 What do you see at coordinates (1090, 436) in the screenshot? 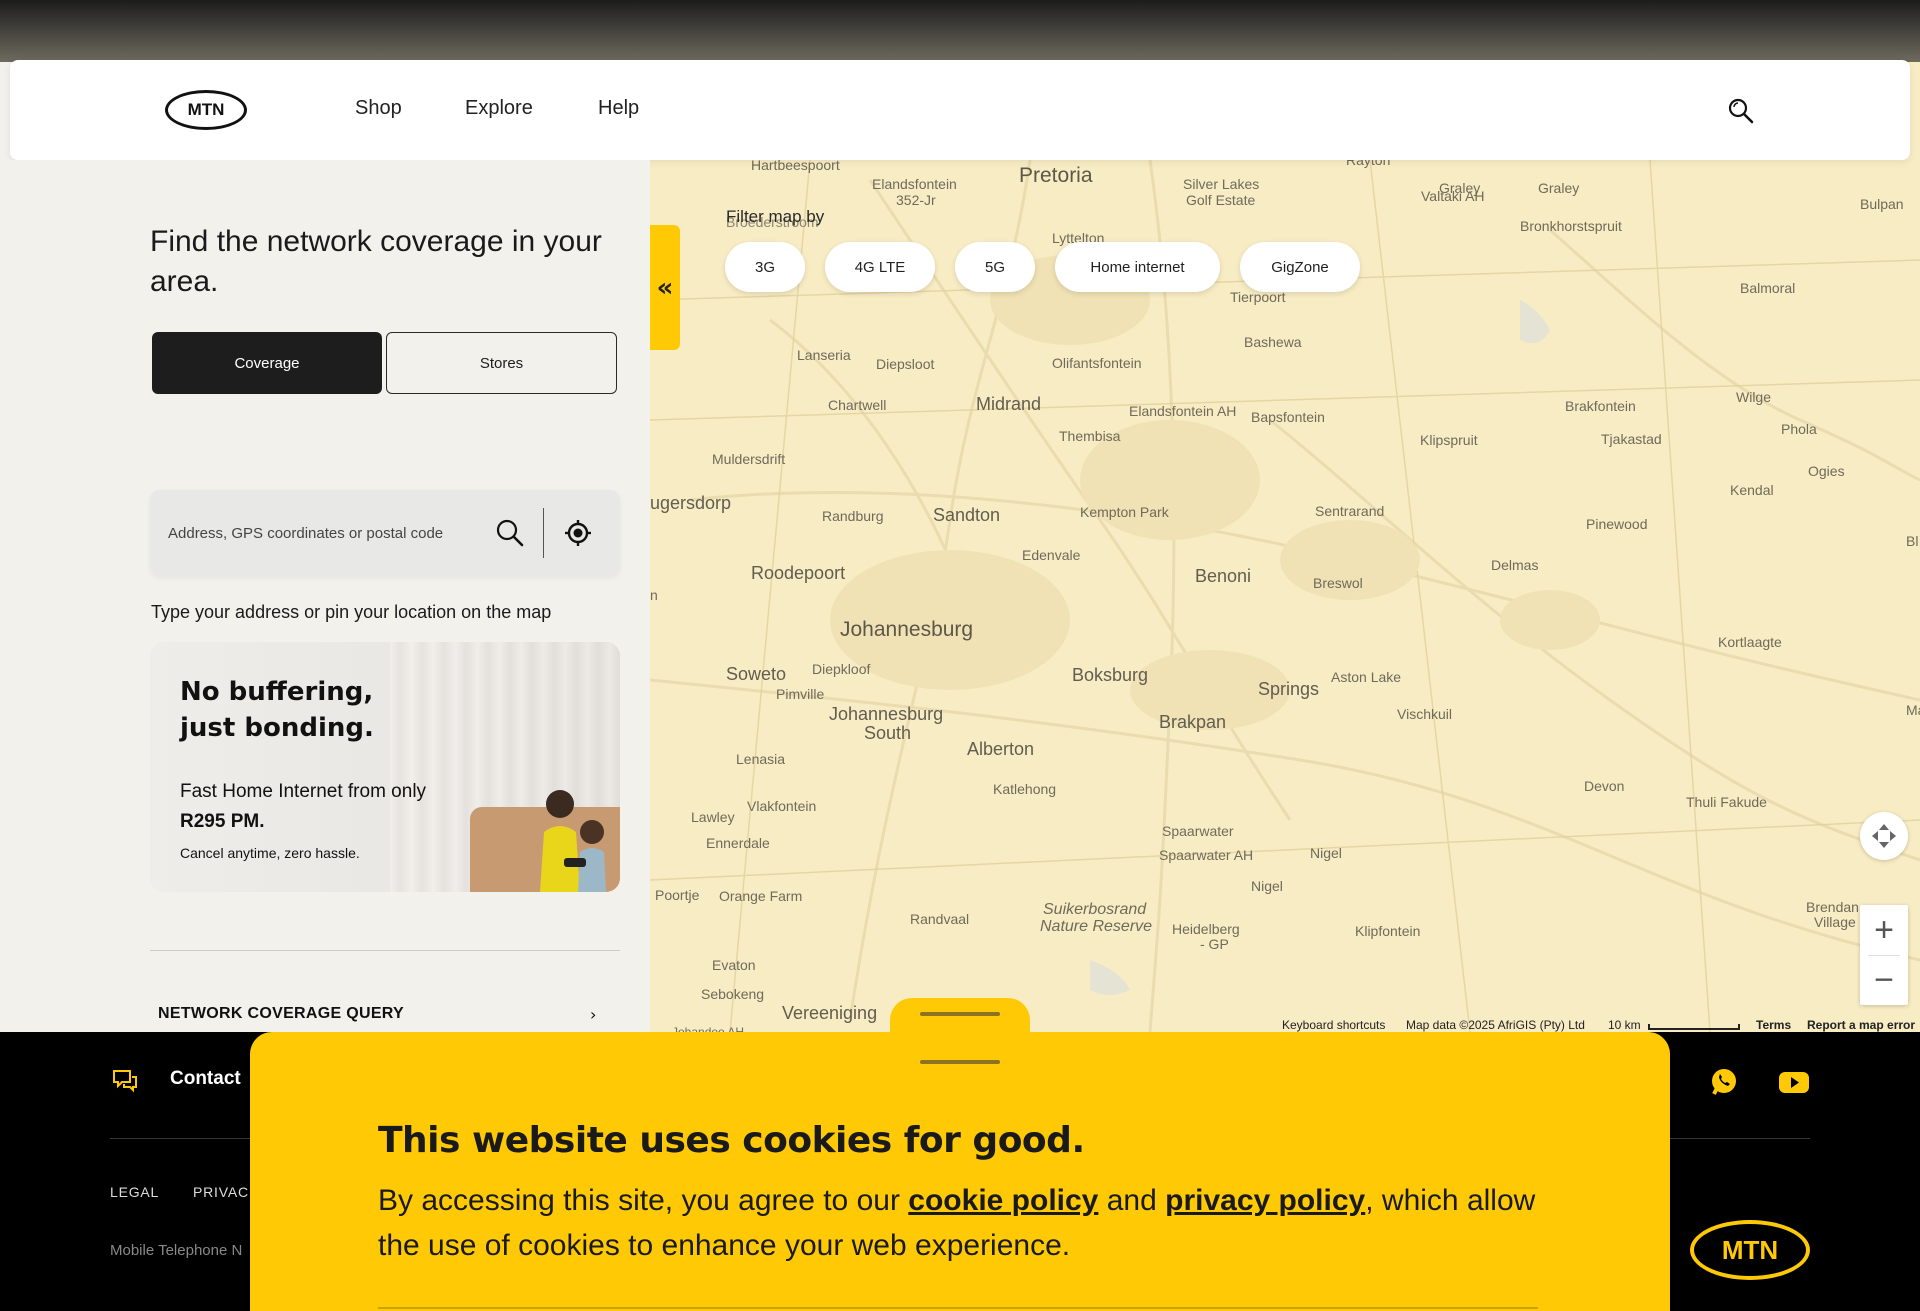
I see `map-label: Thembisa` at bounding box center [1090, 436].